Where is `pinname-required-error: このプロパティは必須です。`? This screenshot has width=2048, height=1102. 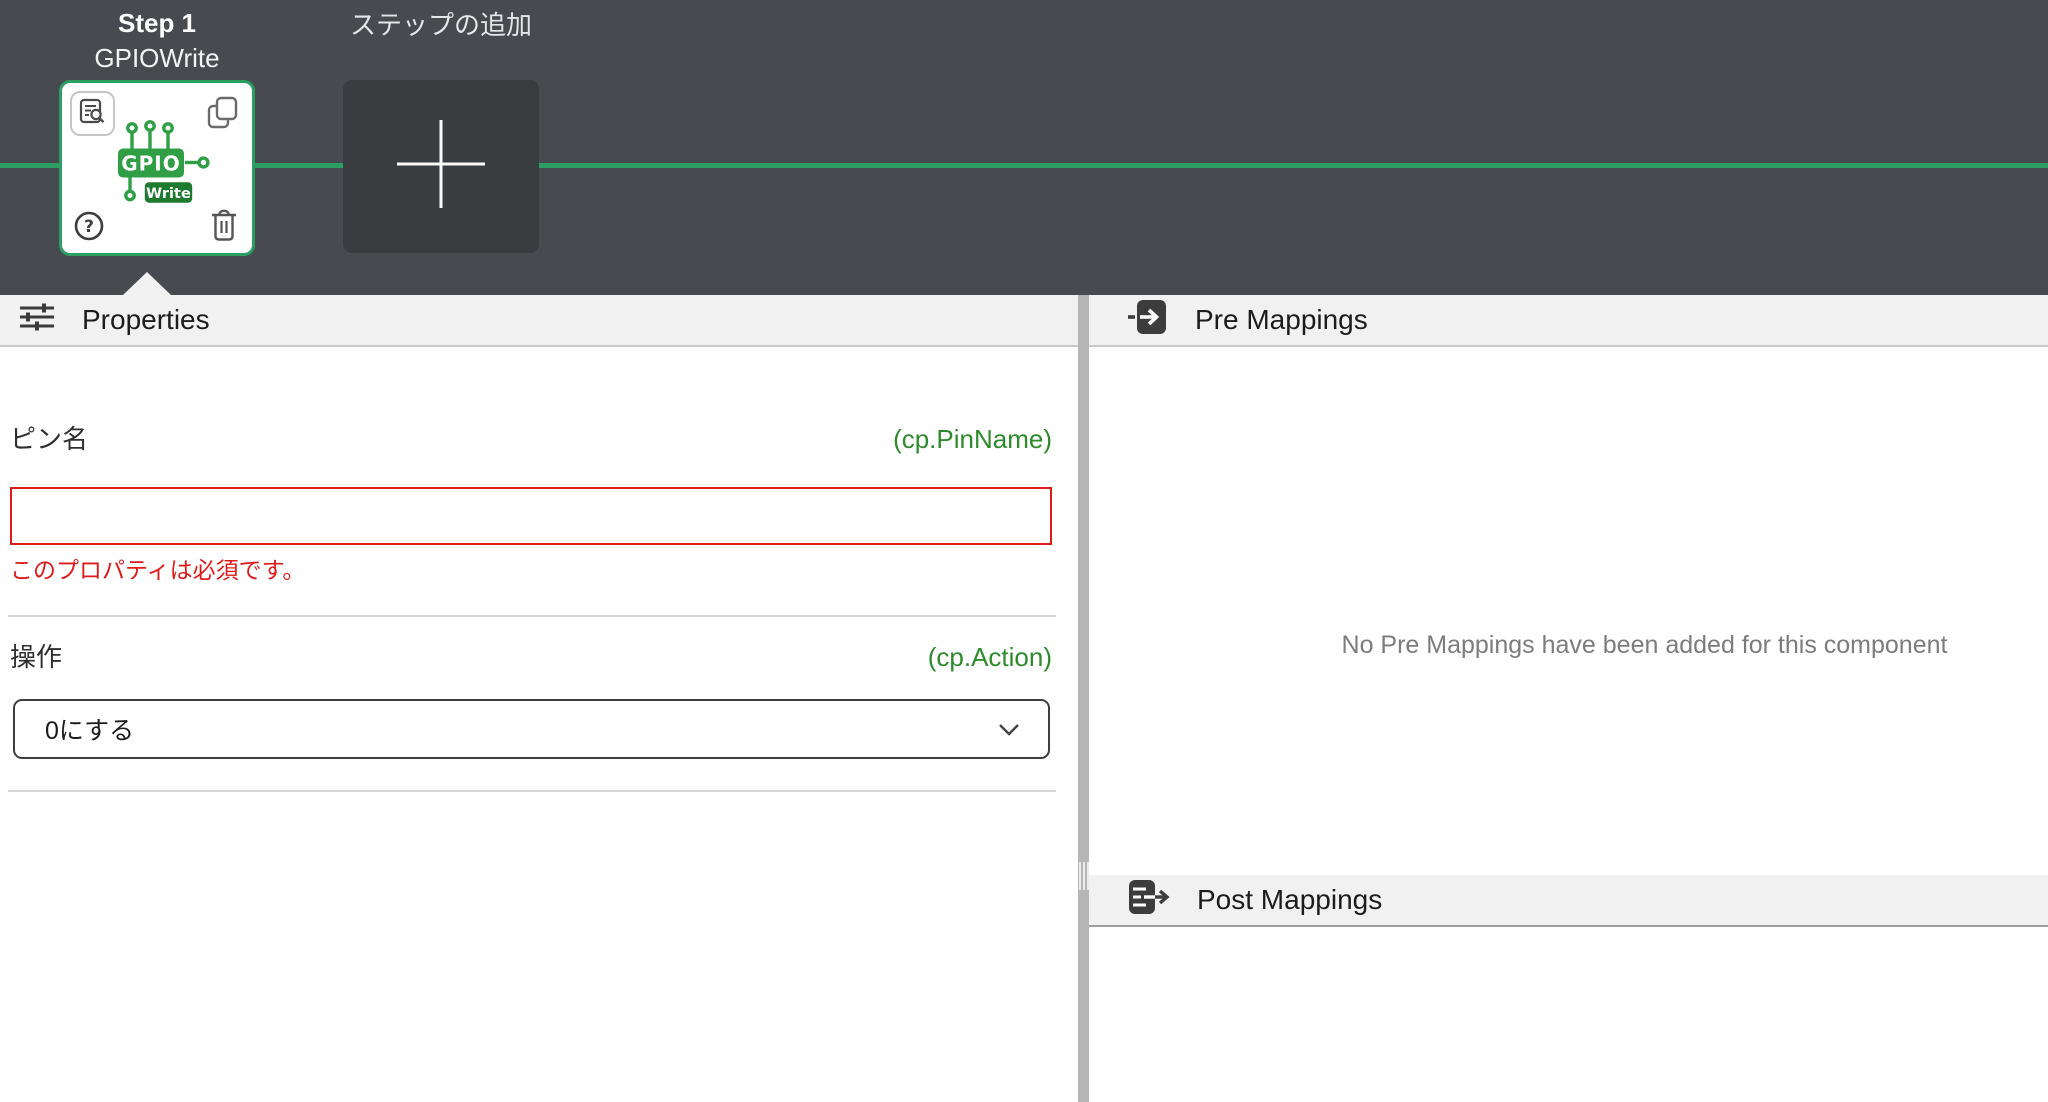 pinname-required-error: このプロパティは必須です。 is located at coordinates (158, 570).